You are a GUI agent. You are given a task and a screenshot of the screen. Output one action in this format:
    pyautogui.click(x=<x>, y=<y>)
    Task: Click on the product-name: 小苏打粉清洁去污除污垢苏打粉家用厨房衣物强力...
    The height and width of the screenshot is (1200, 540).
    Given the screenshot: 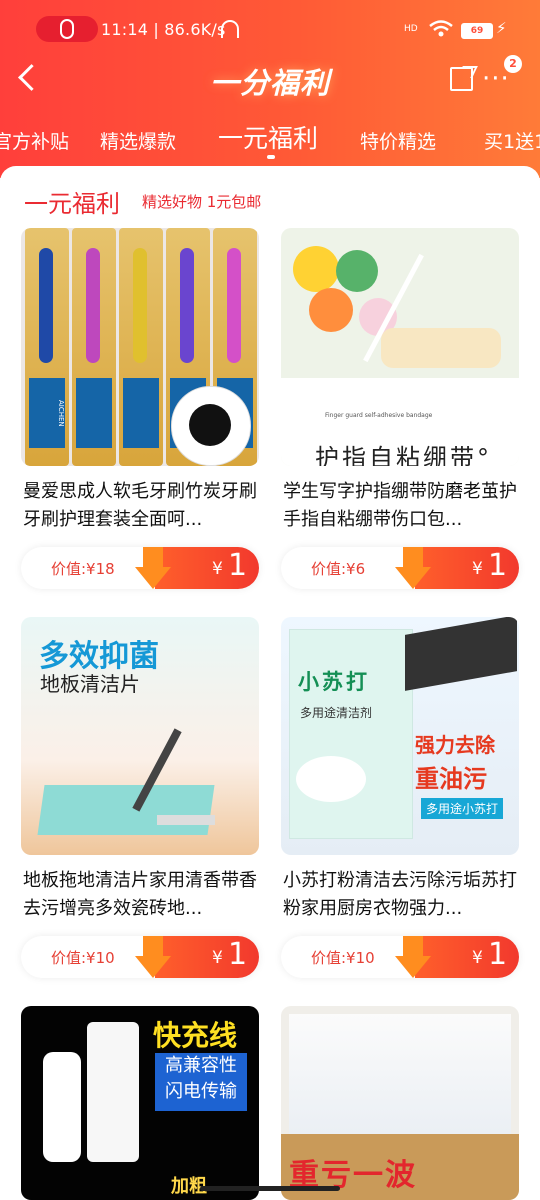 What is the action you would take?
    pyautogui.click(x=401, y=895)
    